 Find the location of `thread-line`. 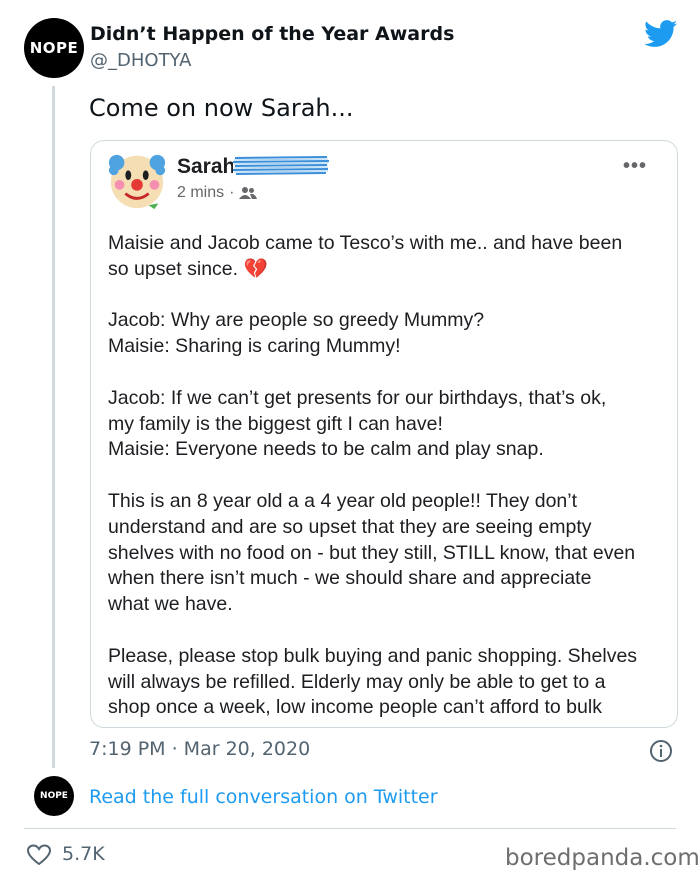

thread-line is located at coordinates (53, 427).